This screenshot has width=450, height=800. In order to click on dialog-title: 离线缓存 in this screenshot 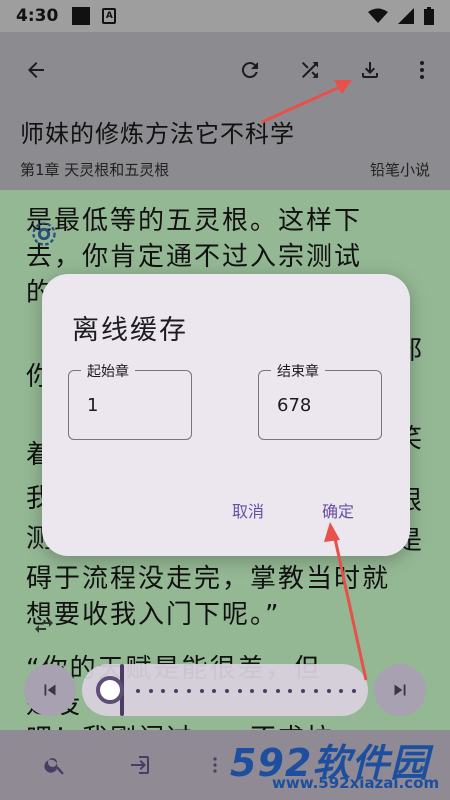, I will do `click(130, 330)`.